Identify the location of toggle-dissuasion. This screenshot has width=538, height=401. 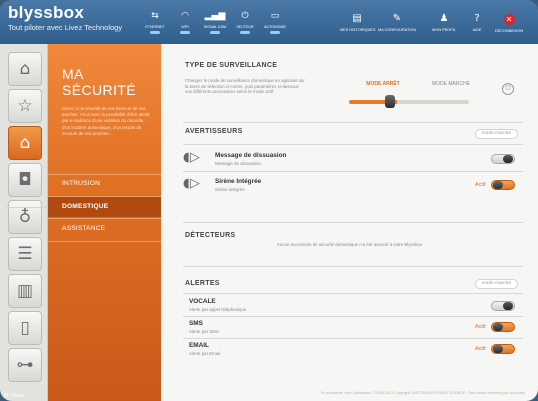
(503, 159).